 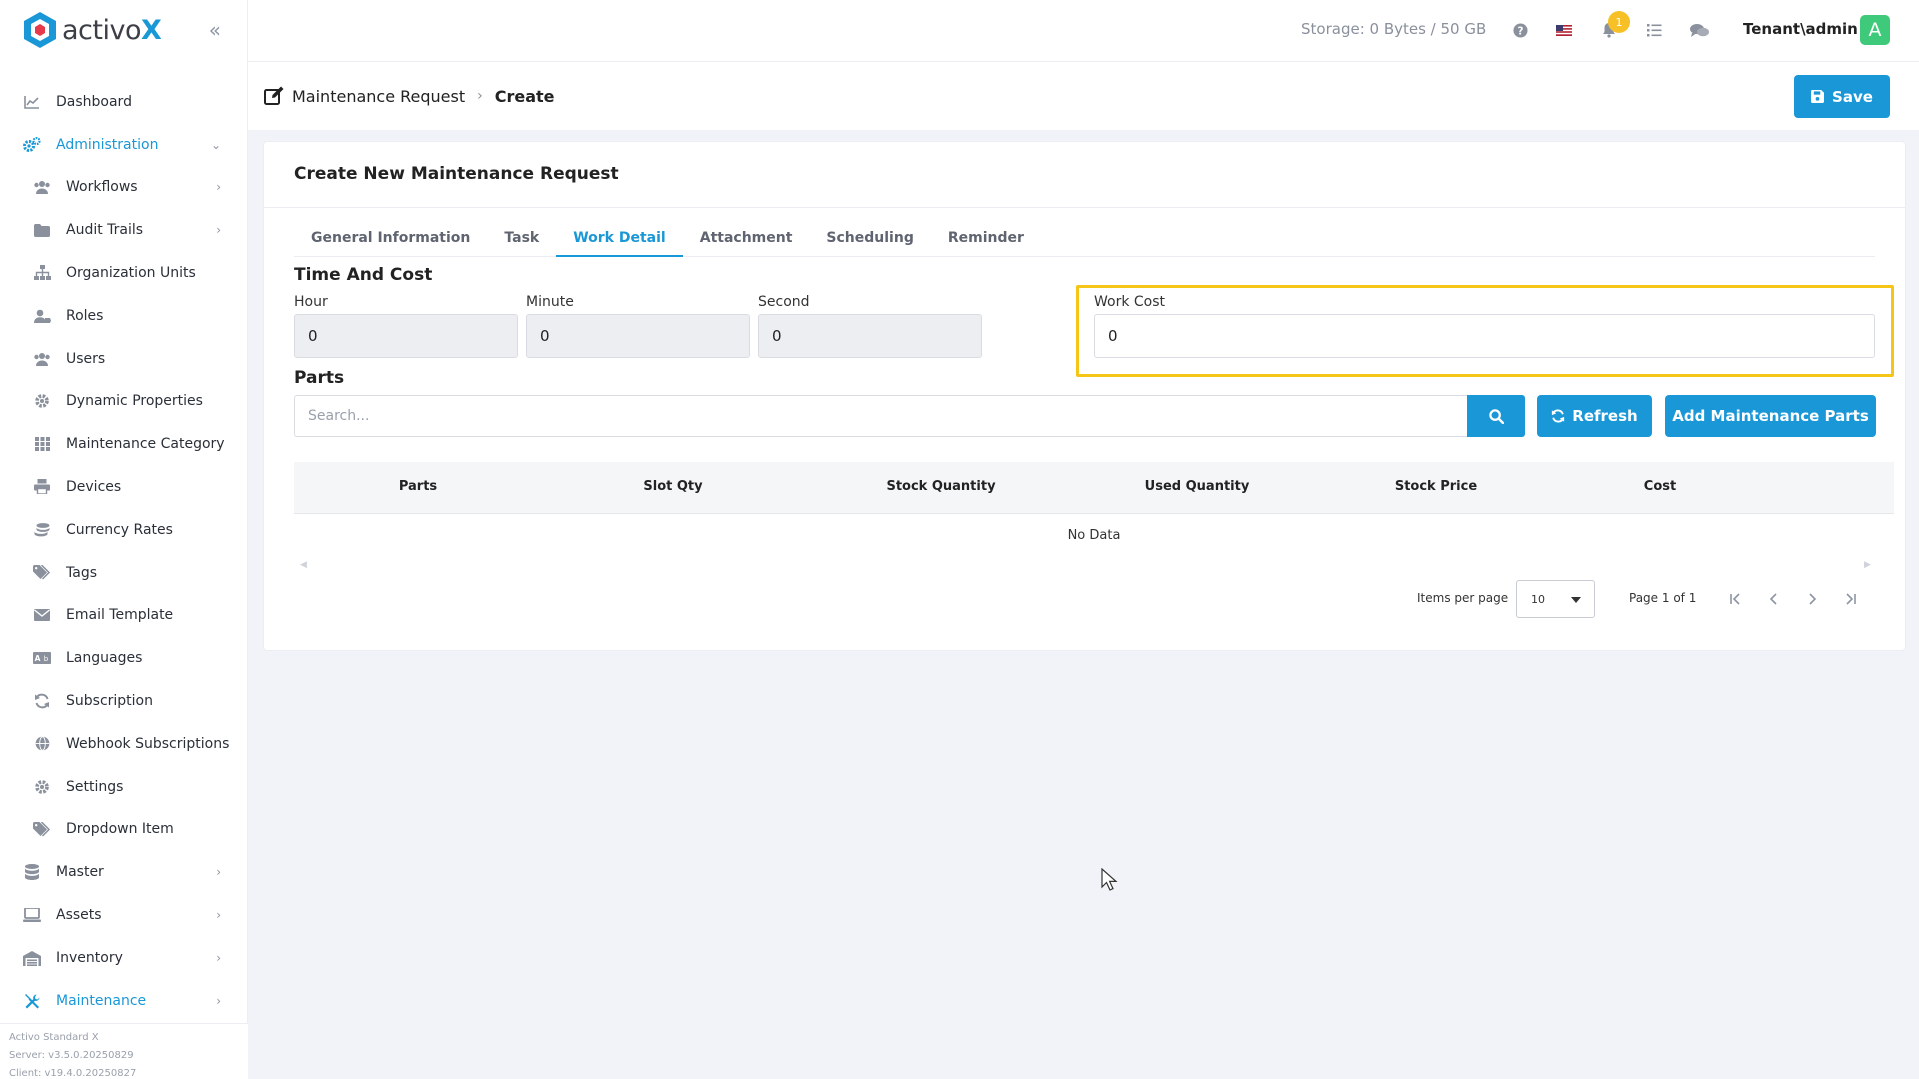 What do you see at coordinates (1555, 599) in the screenshot?
I see `items-per-page-select: 10` at bounding box center [1555, 599].